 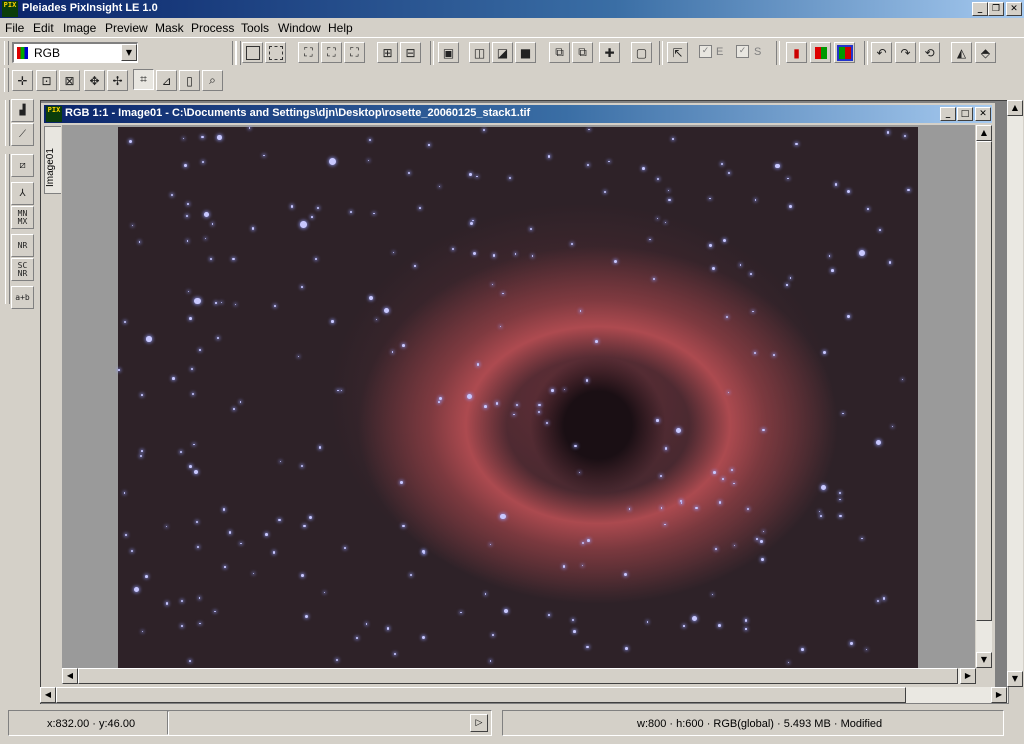 I want to click on menu-window: Window, so click(x=299, y=28).